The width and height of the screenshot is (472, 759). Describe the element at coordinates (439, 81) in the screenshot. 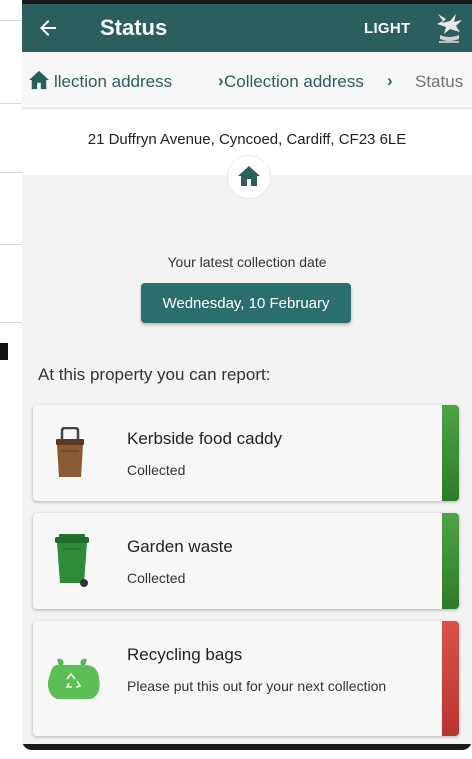

I see `breadcrumb-item-status: Status` at that location.